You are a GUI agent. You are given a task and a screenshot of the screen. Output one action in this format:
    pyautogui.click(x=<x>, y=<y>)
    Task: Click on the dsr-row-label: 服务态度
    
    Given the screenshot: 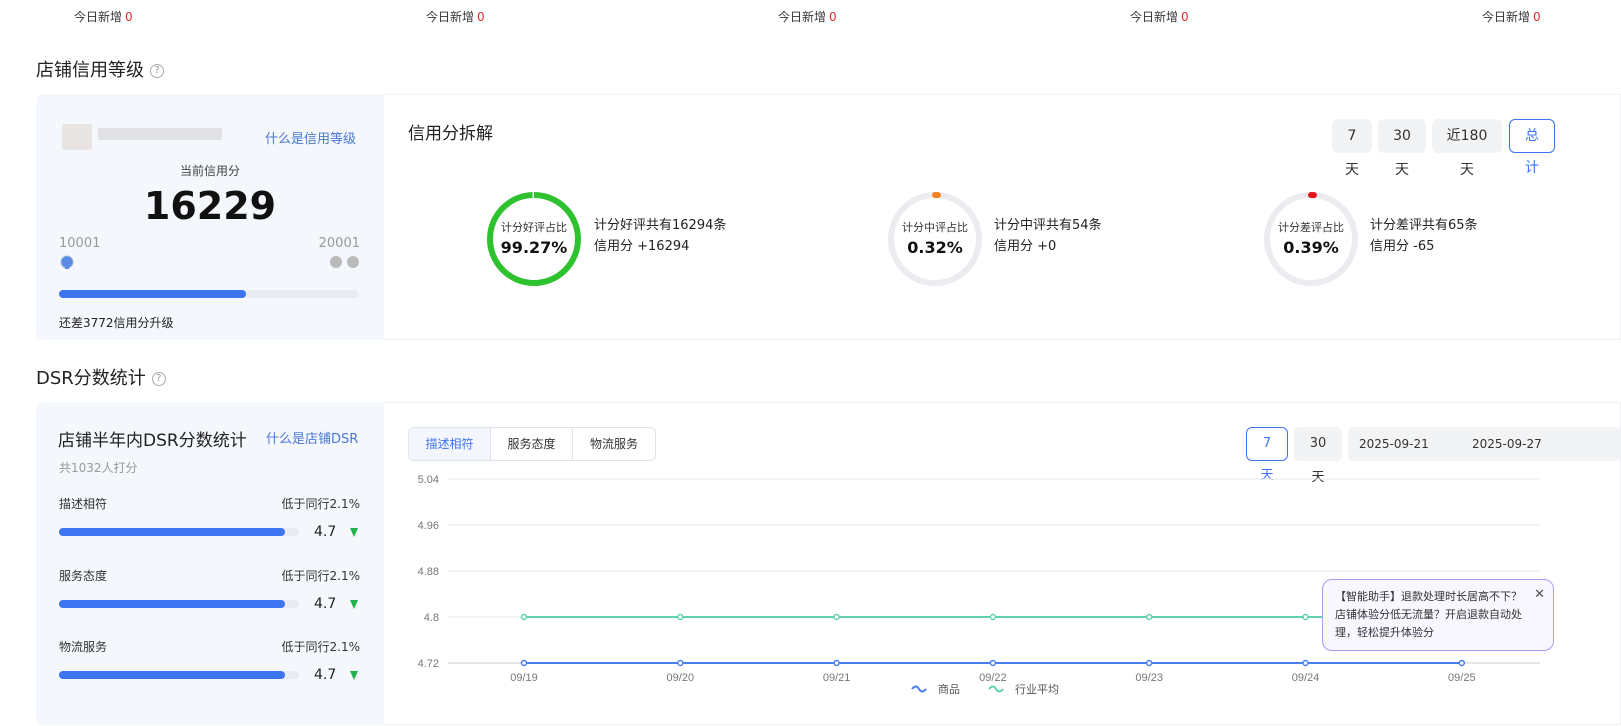 What is the action you would take?
    pyautogui.click(x=83, y=576)
    